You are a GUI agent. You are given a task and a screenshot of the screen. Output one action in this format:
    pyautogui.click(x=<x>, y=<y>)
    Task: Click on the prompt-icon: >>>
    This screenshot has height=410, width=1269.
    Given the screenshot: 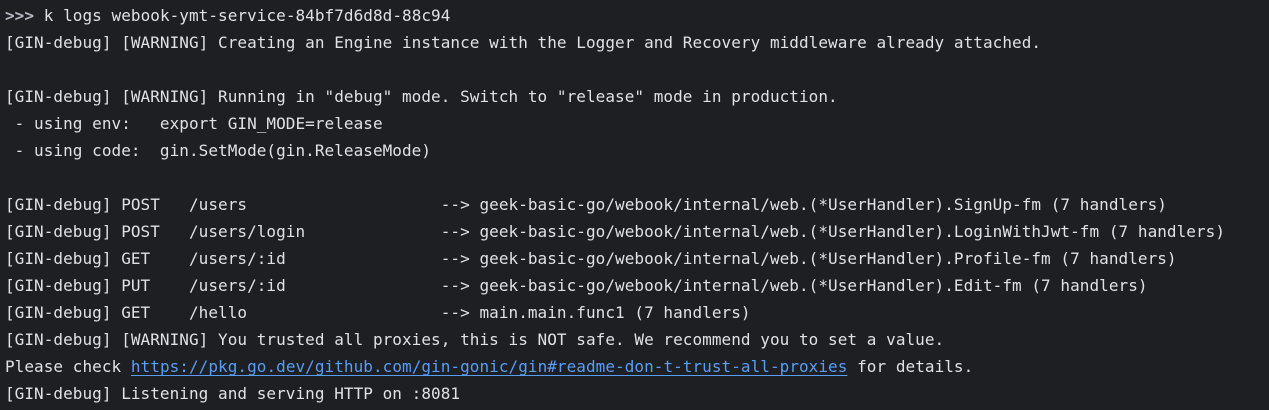 What is the action you would take?
    pyautogui.click(x=20, y=15)
    